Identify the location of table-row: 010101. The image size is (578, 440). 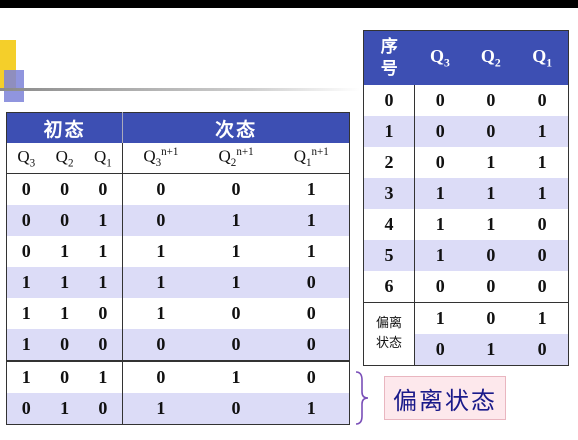
(178, 409).